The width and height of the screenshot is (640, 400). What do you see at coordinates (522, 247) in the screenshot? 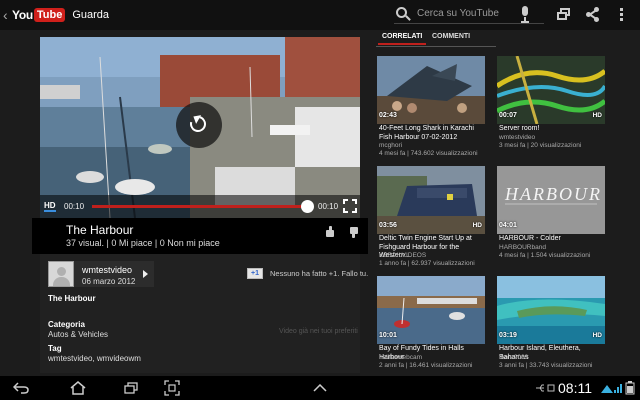
I see `video-channel: HARBOURband` at bounding box center [522, 247].